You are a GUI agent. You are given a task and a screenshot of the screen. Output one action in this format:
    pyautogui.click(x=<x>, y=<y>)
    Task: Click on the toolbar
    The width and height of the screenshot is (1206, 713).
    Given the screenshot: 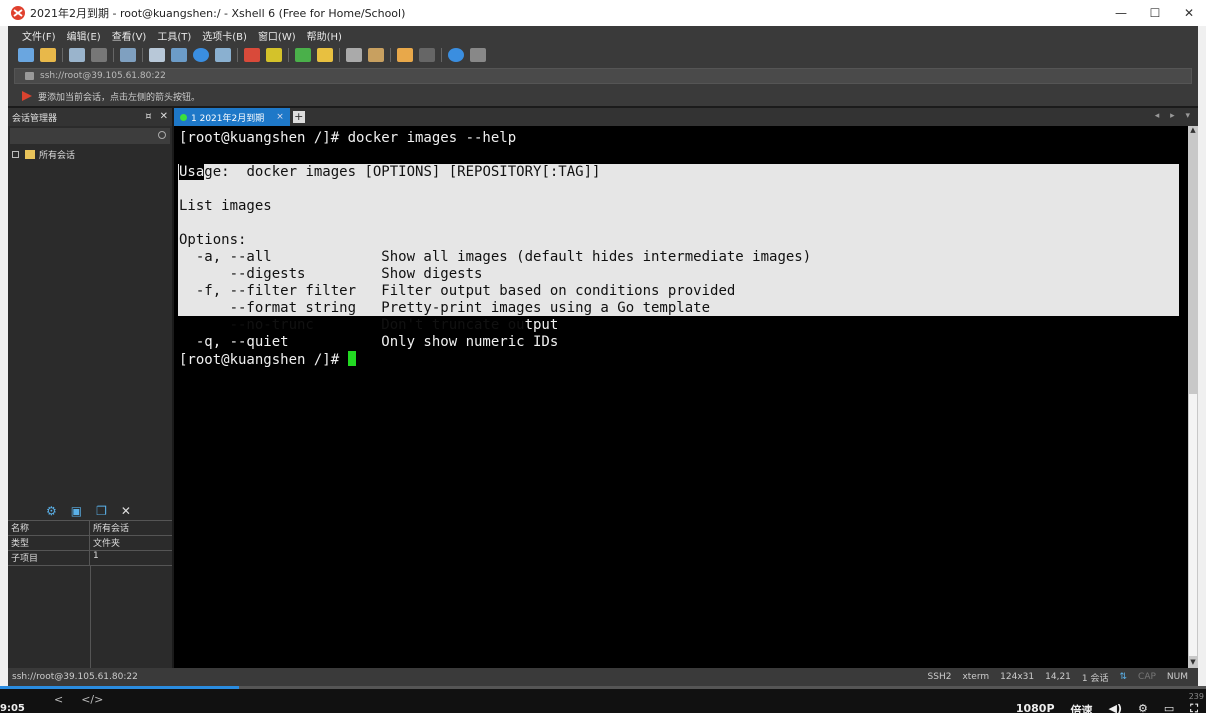 What is the action you would take?
    pyautogui.click(x=603, y=55)
    